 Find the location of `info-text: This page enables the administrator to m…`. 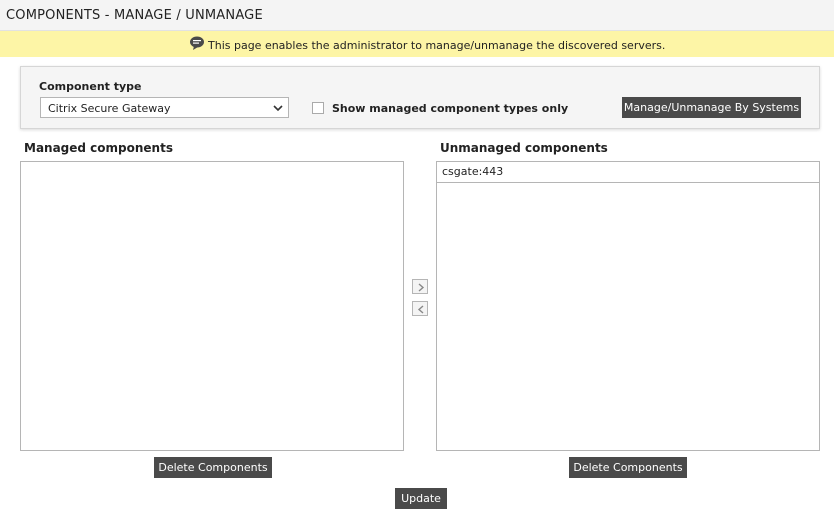

info-text: This page enables the administrator to m… is located at coordinates (437, 45).